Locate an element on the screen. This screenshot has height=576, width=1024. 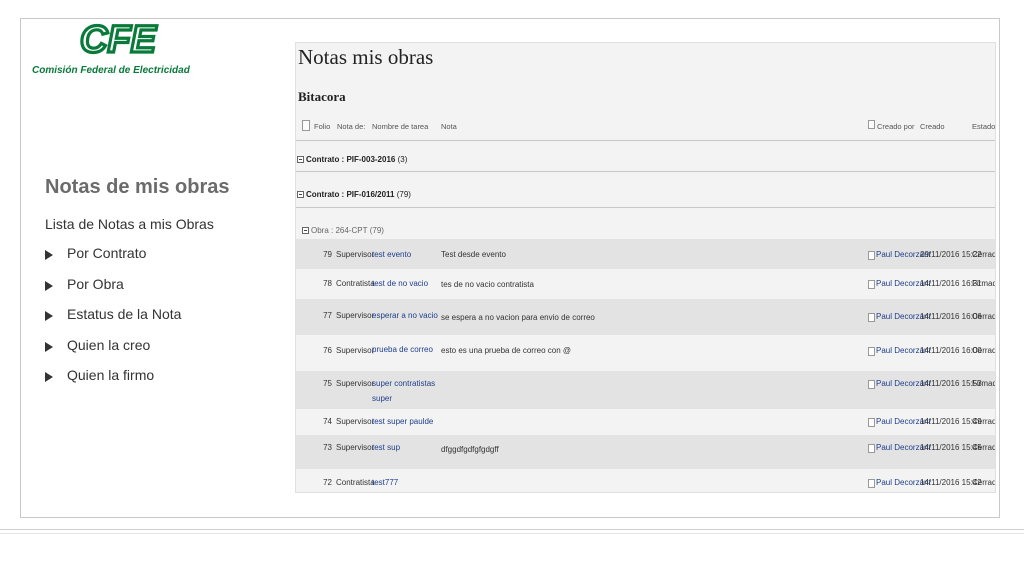
header-creado-por: Creado por is located at coordinates (896, 126).